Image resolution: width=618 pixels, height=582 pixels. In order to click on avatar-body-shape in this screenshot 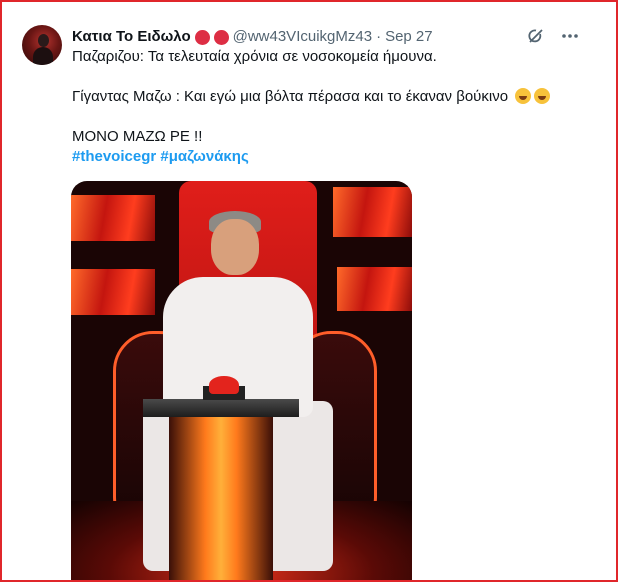, I will do `click(43, 56)`.